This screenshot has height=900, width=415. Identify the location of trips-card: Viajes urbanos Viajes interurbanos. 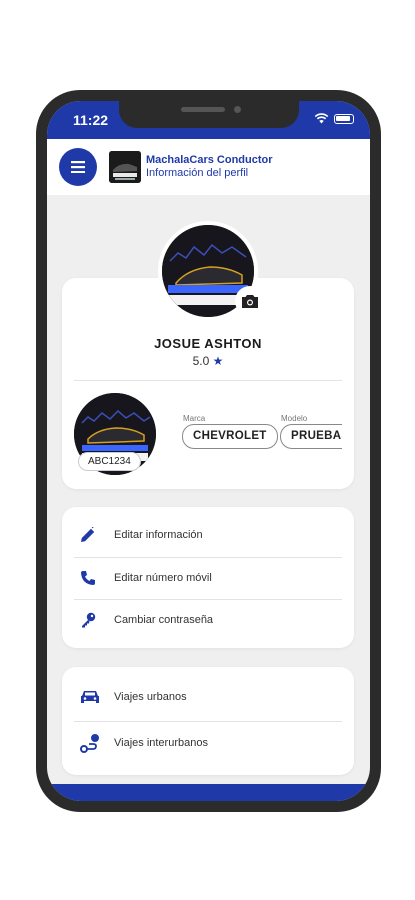
(208, 721).